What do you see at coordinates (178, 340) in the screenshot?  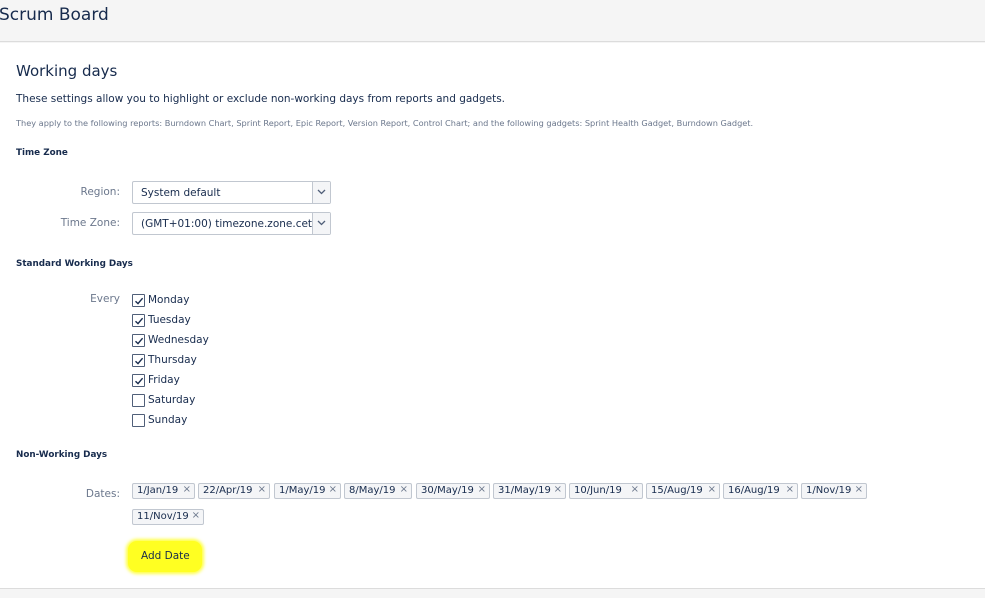 I see `day-label: Wednesday` at bounding box center [178, 340].